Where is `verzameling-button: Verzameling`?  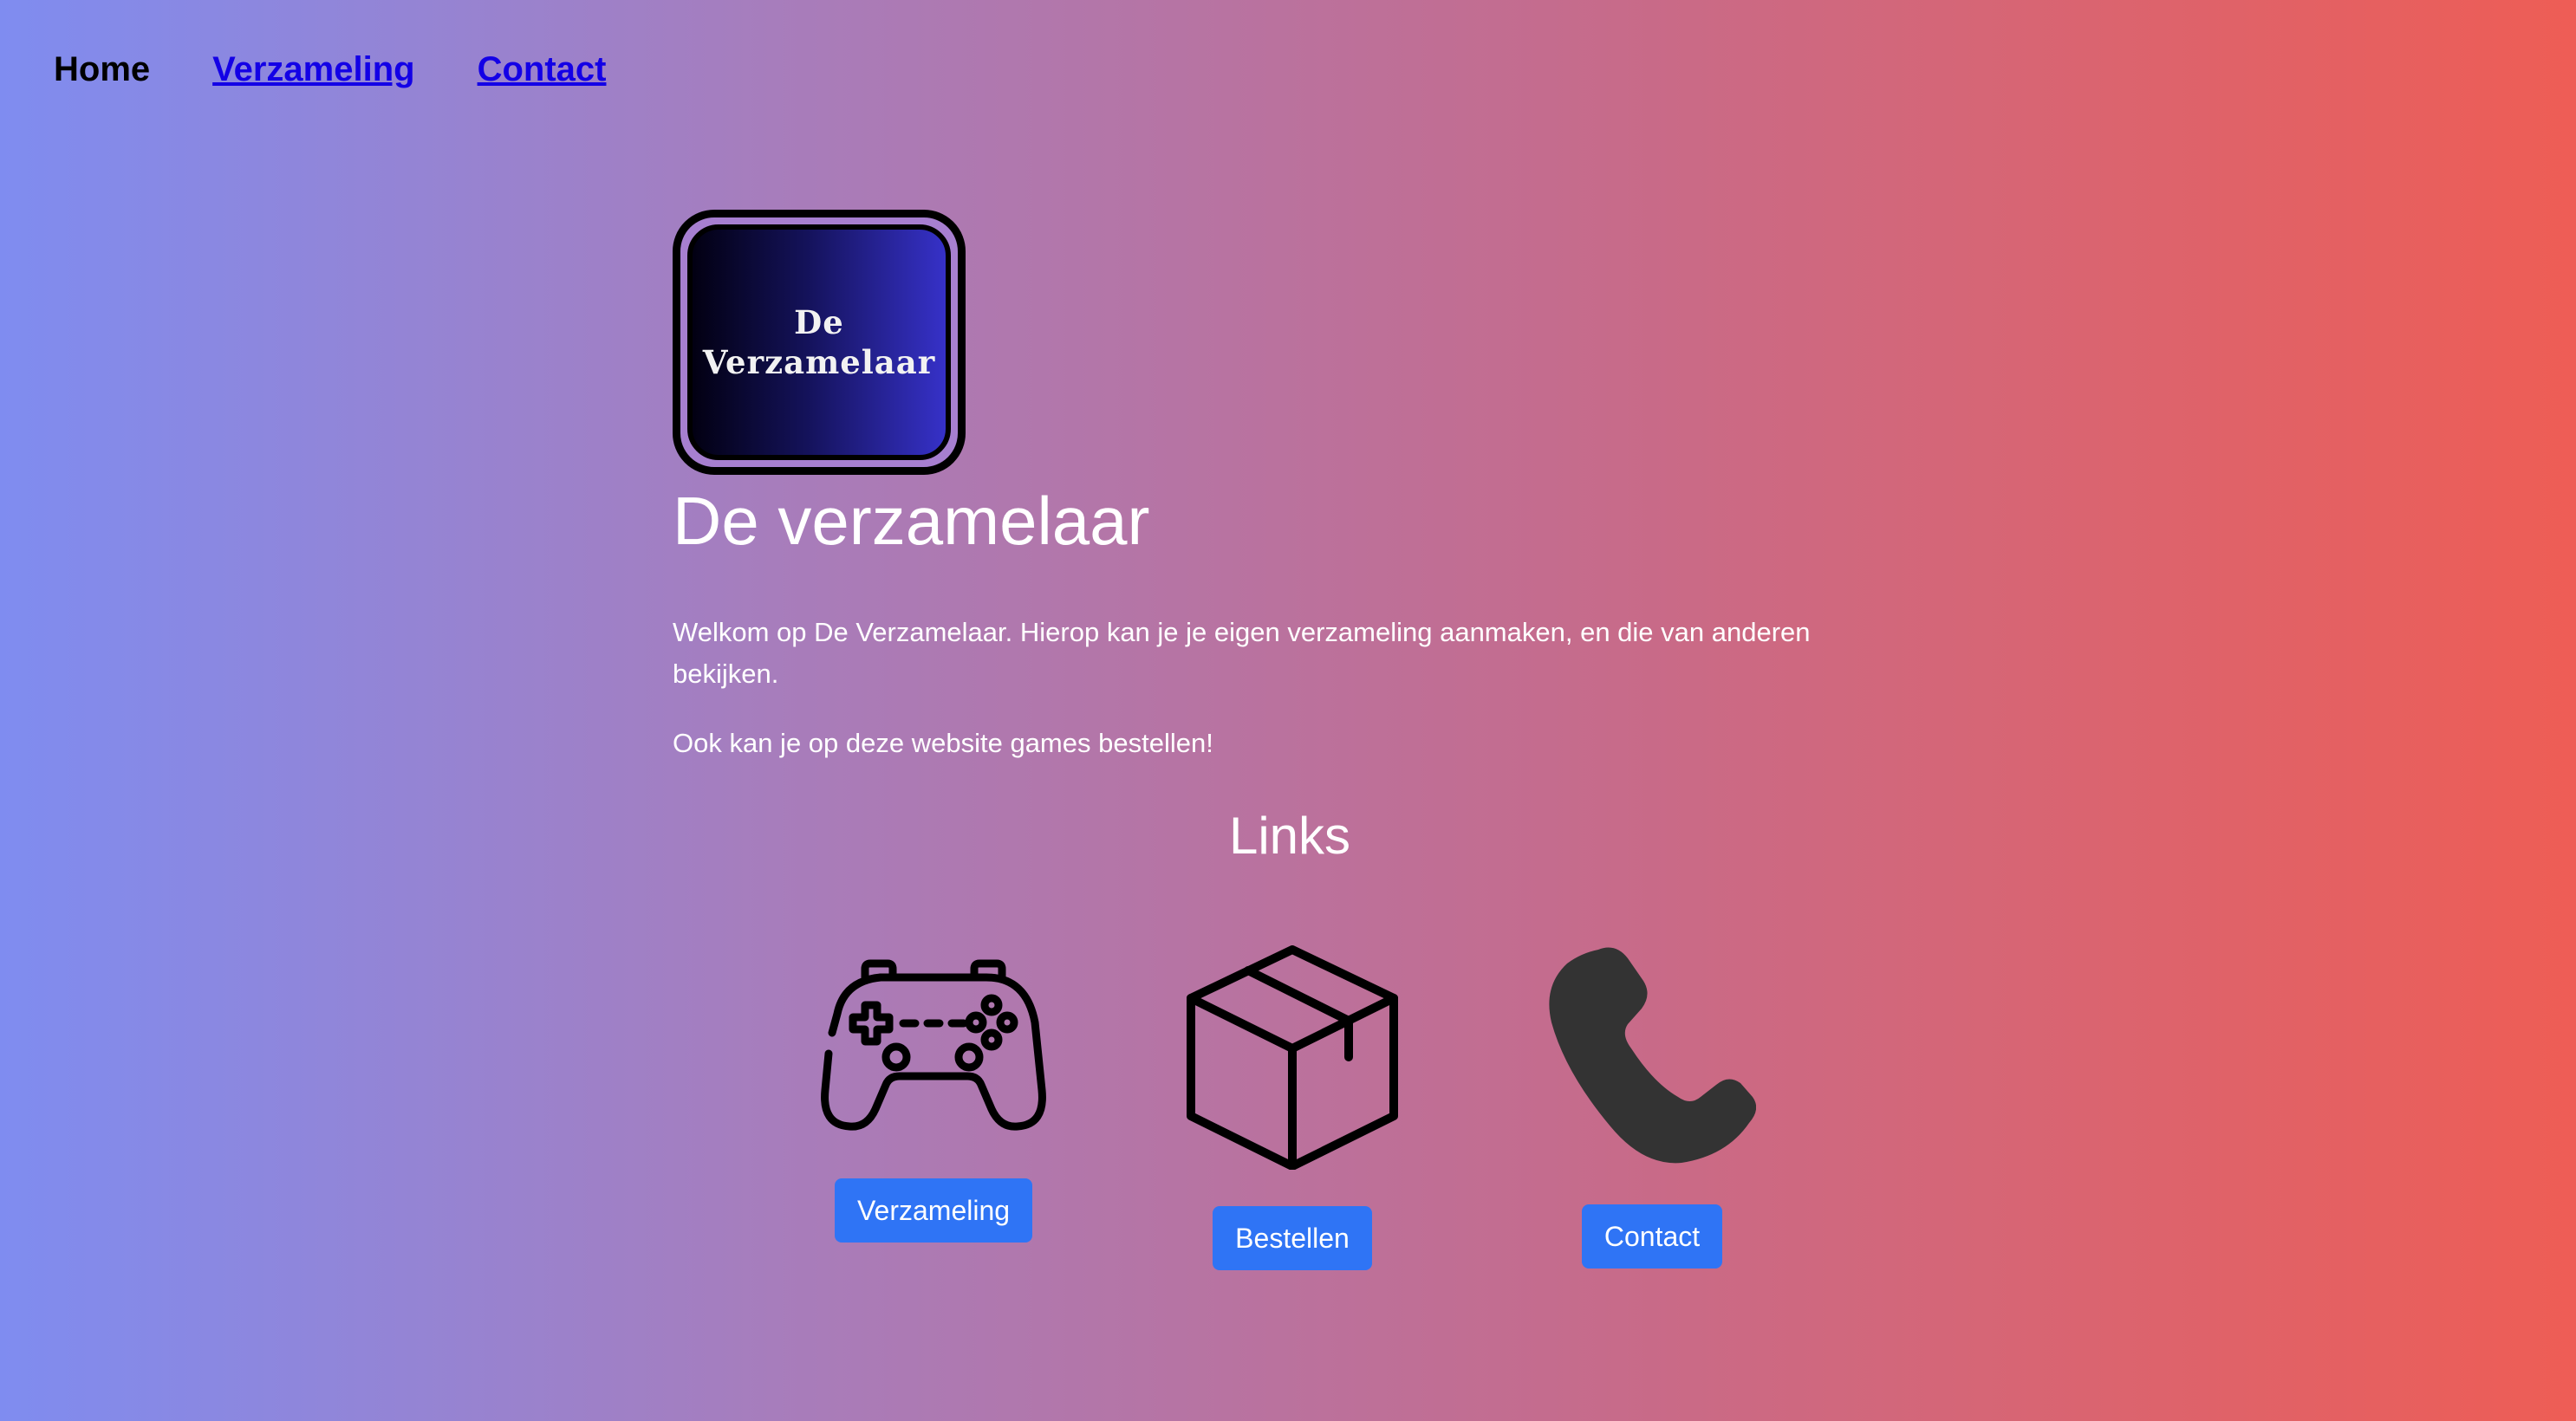 verzameling-button: Verzameling is located at coordinates (933, 1210).